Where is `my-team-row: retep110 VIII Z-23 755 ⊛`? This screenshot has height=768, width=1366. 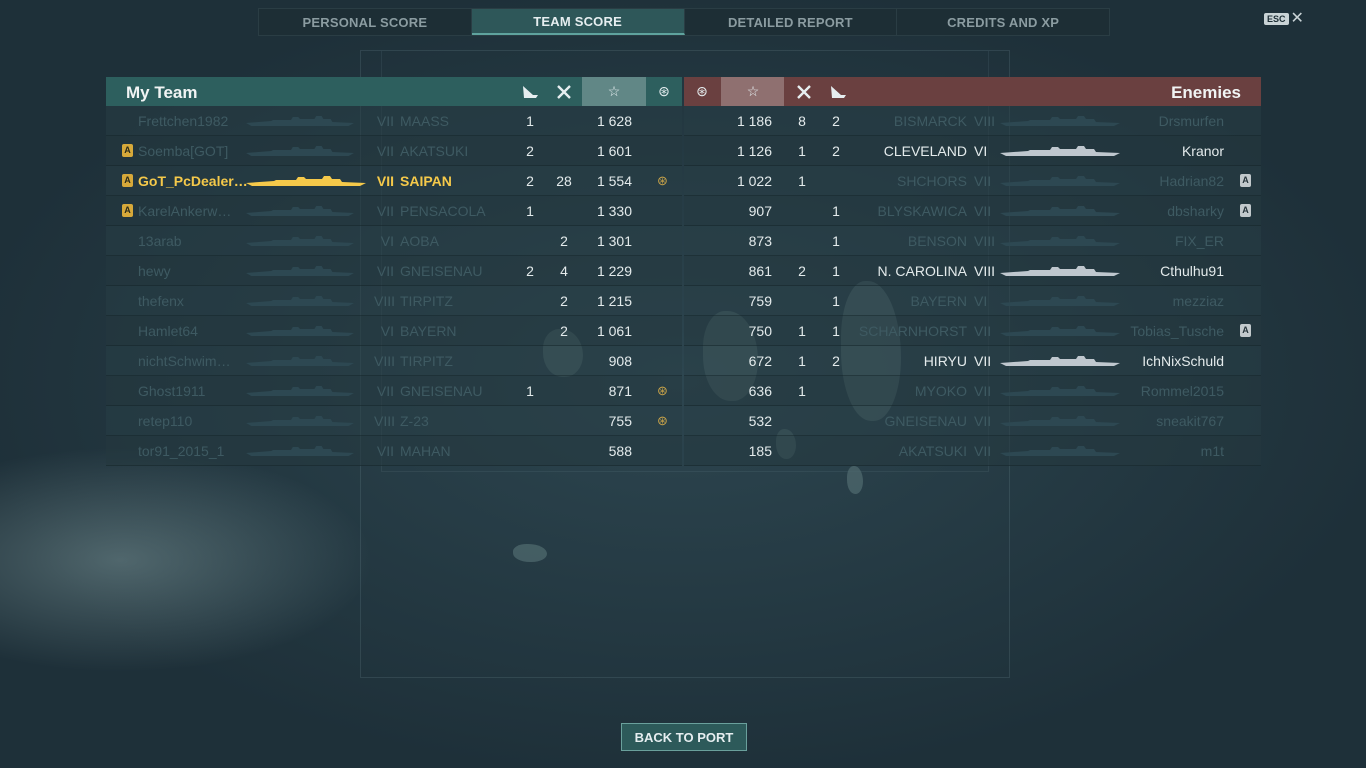 my-team-row: retep110 VIII Z-23 755 ⊛ is located at coordinates (394, 421).